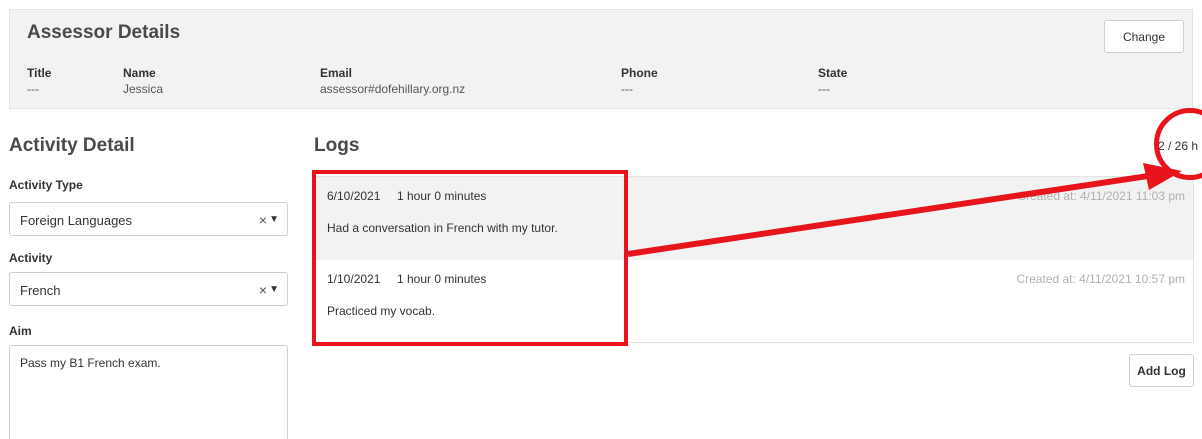 This screenshot has height=439, width=1202. I want to click on title-label: Title, so click(39, 73).